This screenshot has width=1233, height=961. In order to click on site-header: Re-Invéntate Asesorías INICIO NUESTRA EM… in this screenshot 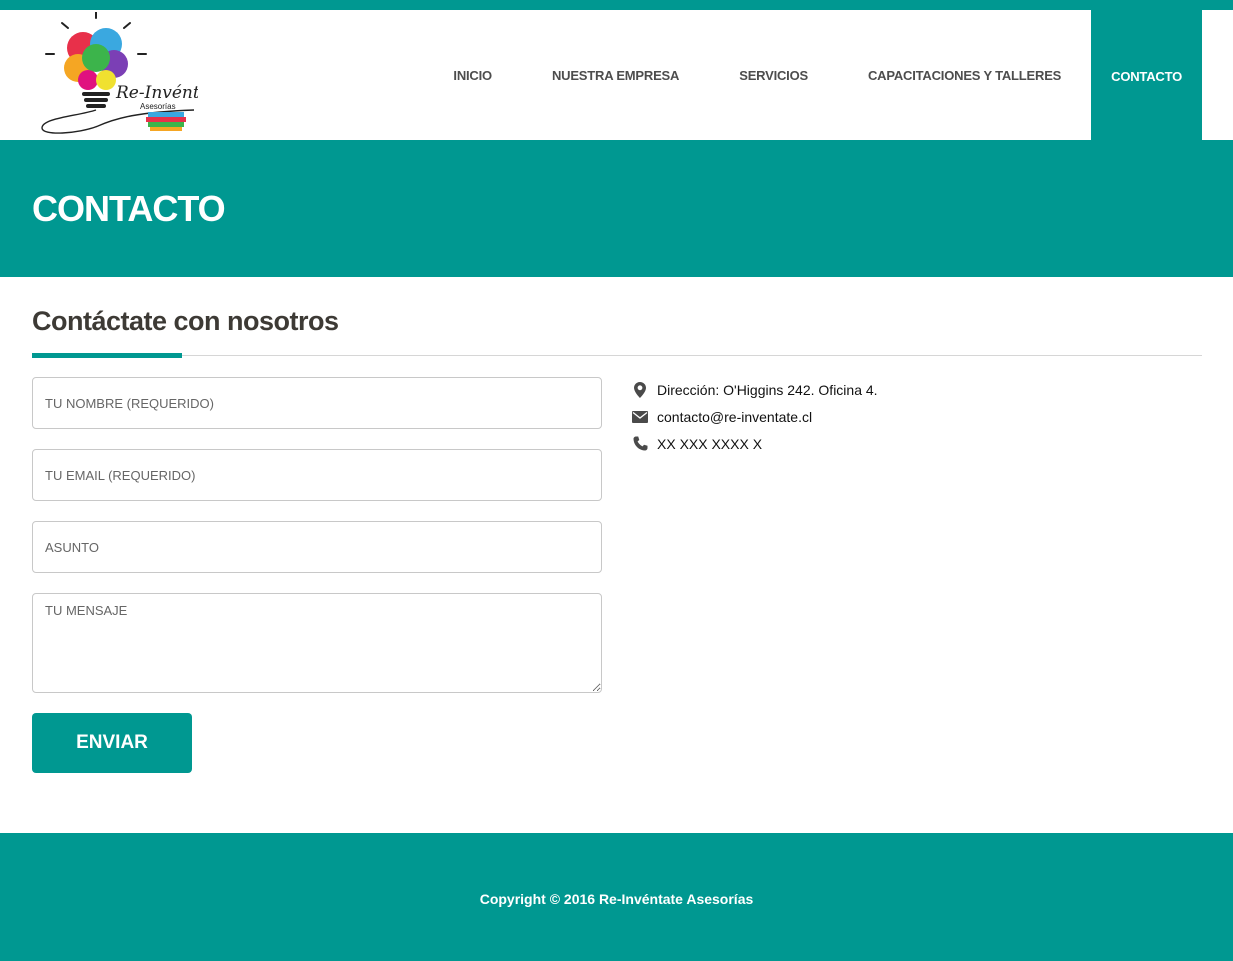, I will do `click(616, 80)`.